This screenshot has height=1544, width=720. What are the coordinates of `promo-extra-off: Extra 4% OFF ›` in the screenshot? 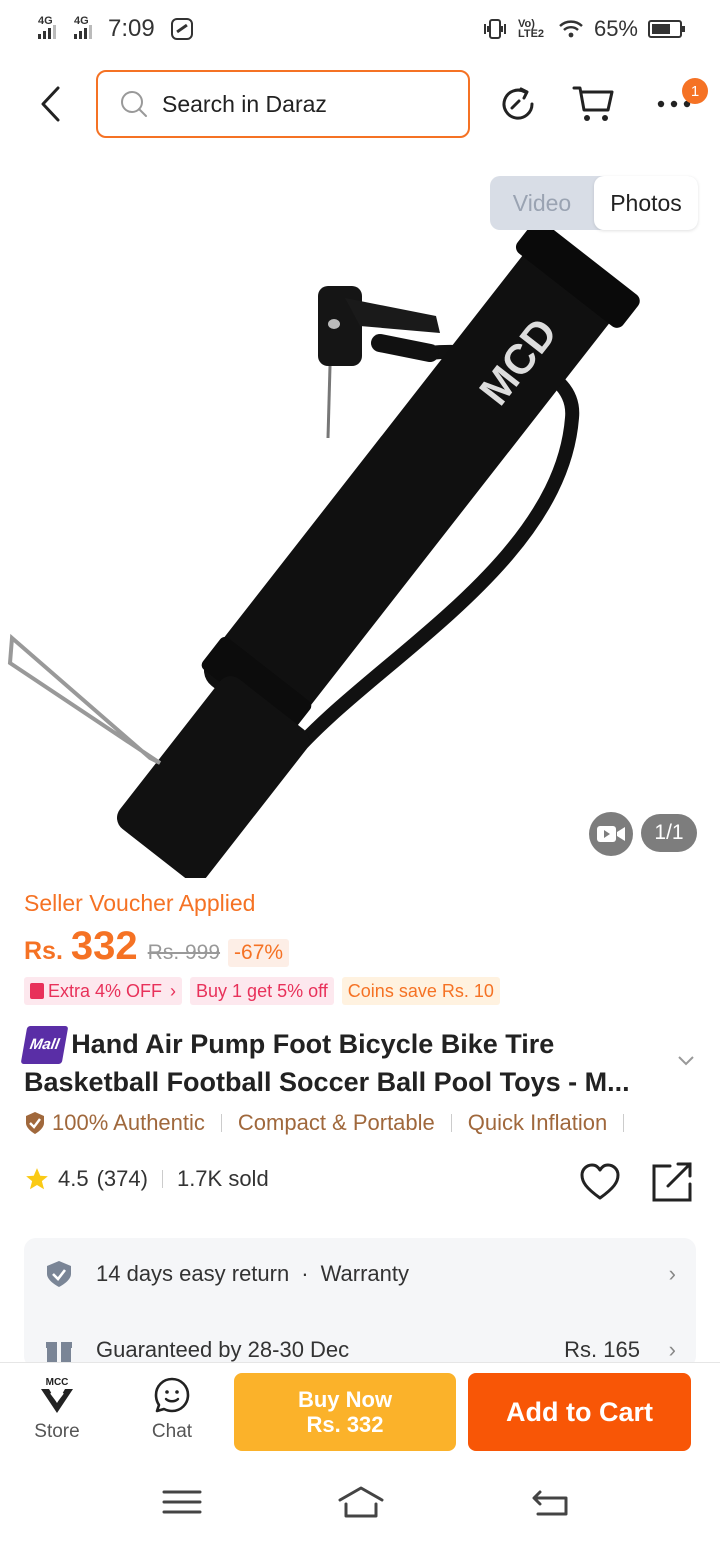 It's located at (103, 991).